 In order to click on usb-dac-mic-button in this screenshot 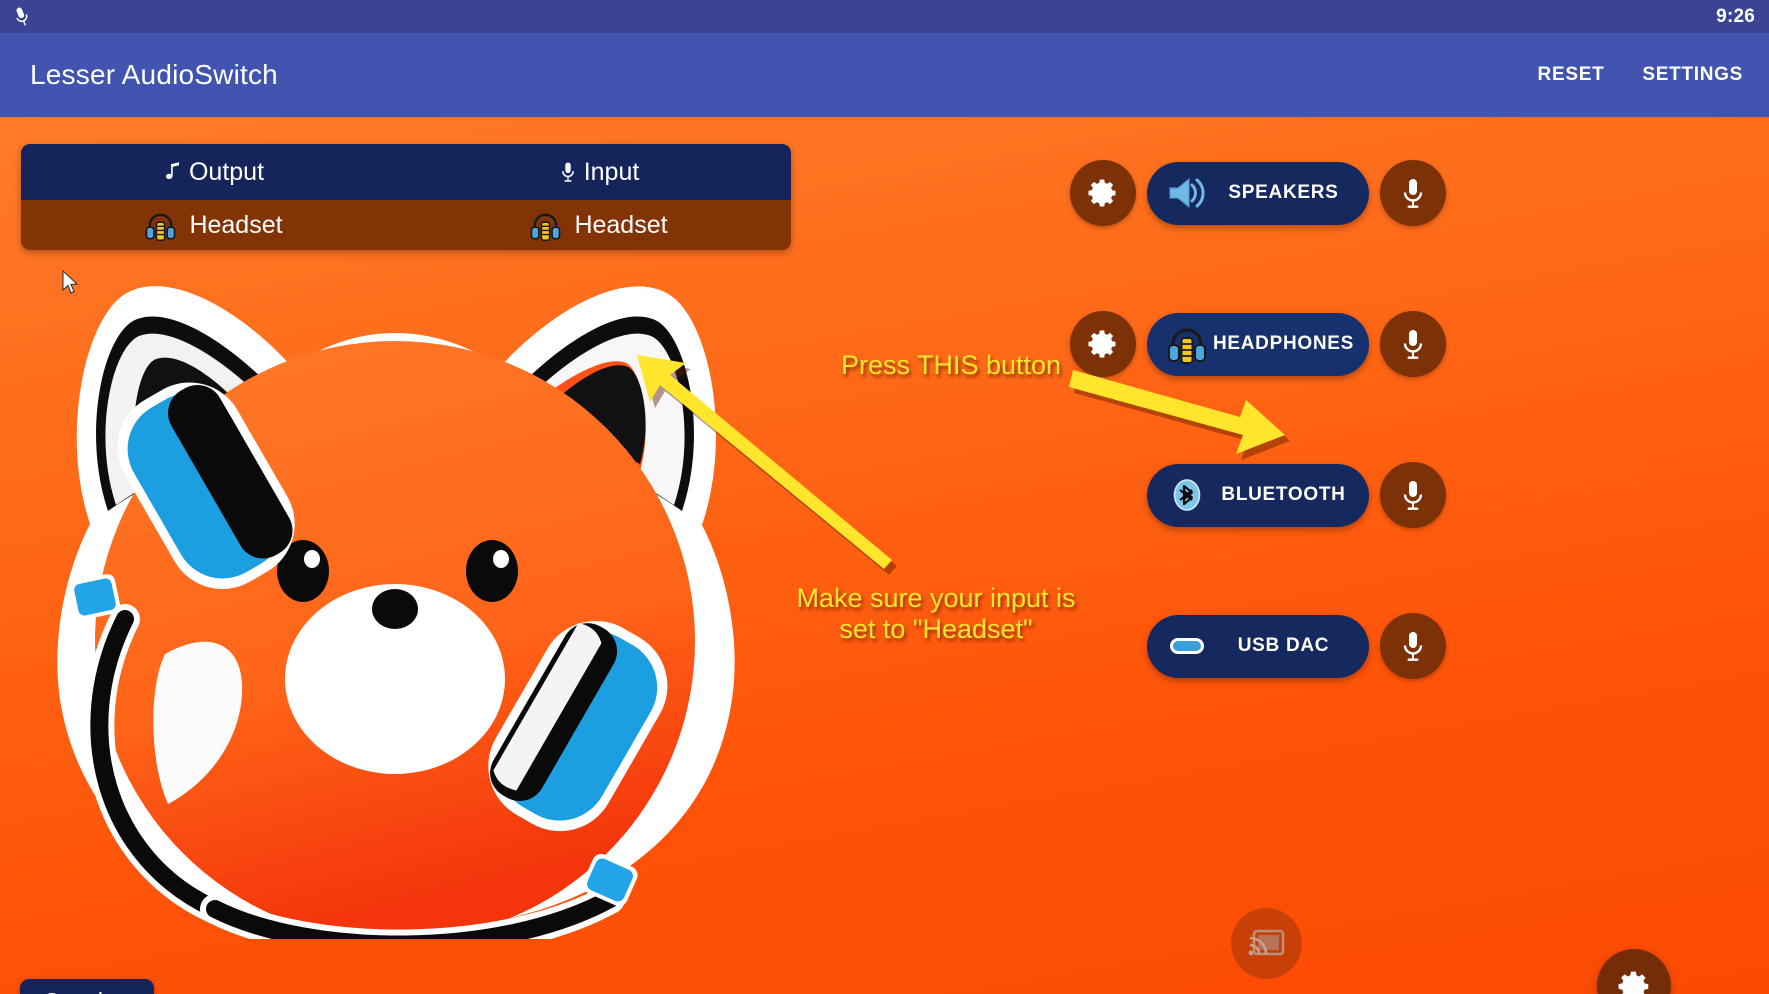, I will do `click(1413, 646)`.